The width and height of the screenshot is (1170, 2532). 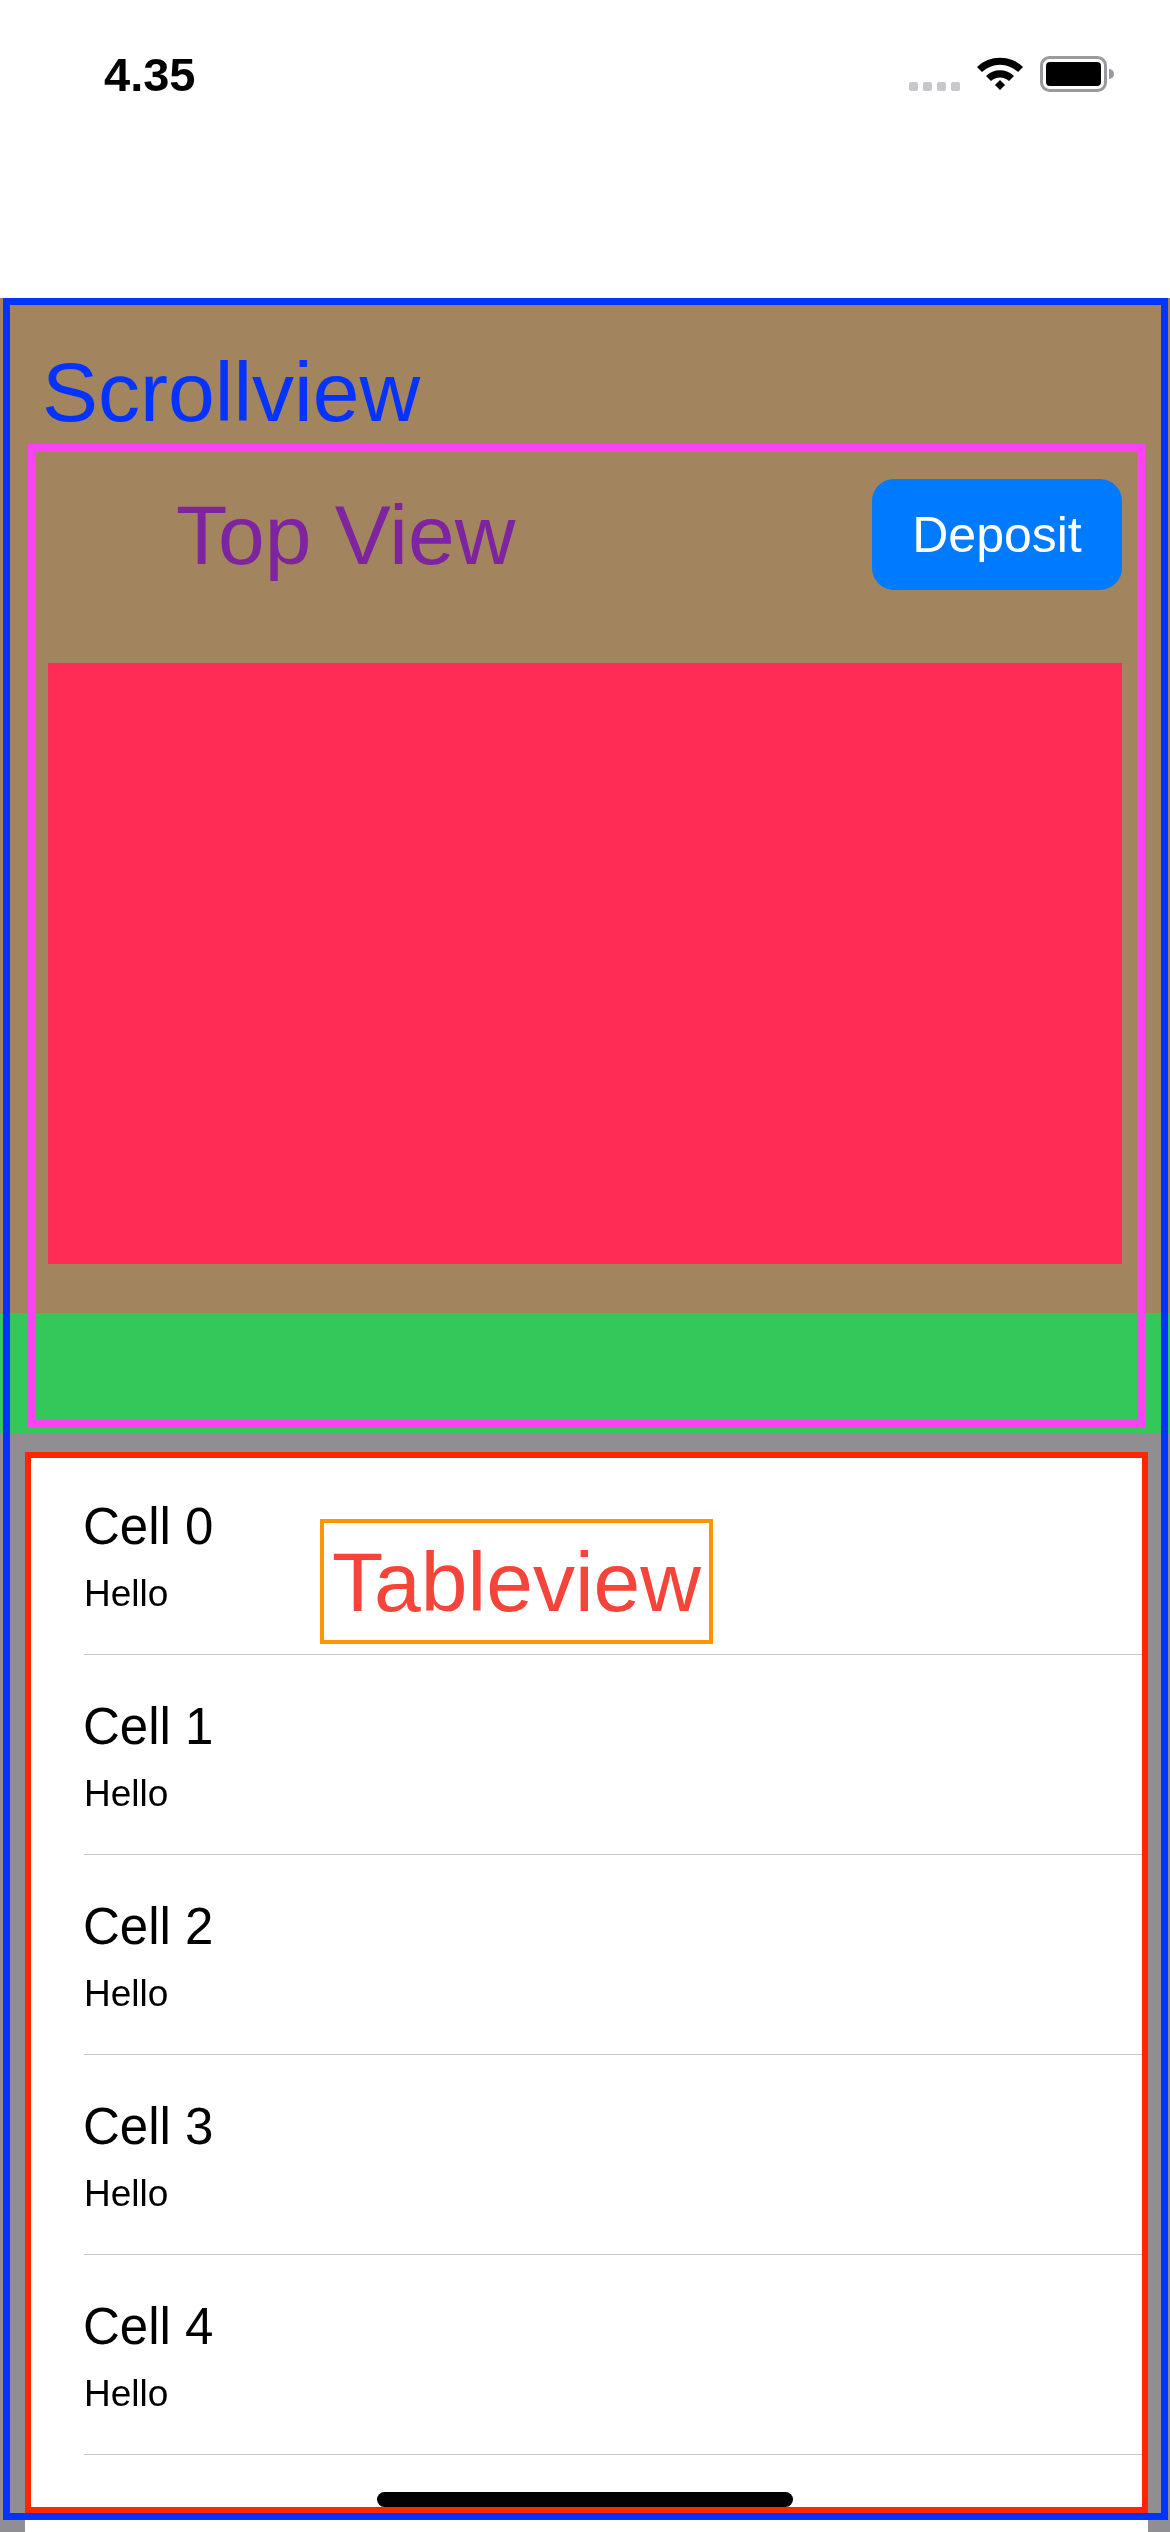 What do you see at coordinates (148, 1727) in the screenshot?
I see `cell-title: Cell 1` at bounding box center [148, 1727].